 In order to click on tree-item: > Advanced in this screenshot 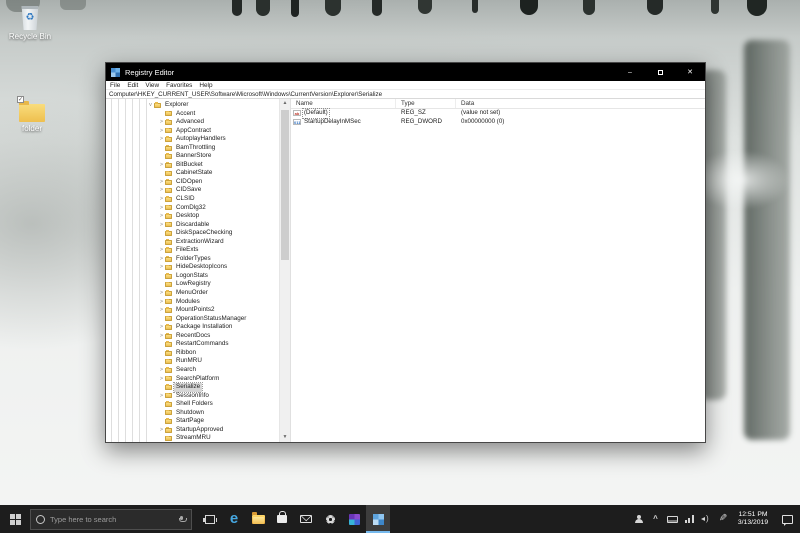, I will do `click(192, 122)`.